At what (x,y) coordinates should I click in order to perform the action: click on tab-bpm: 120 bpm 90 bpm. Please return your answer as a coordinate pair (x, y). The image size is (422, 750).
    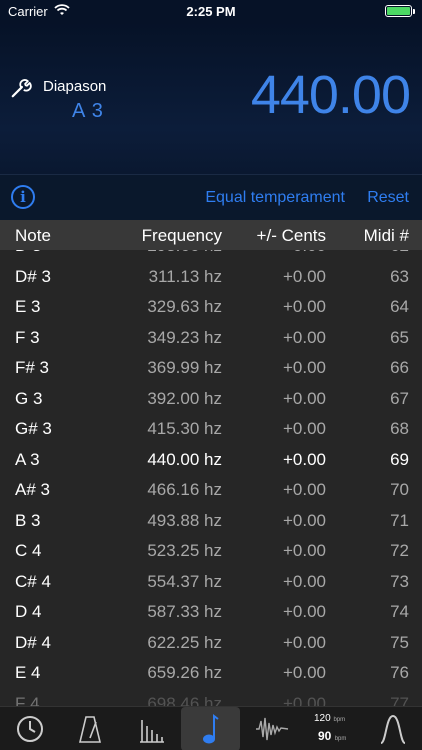
    Looking at the image, I should click on (331, 728).